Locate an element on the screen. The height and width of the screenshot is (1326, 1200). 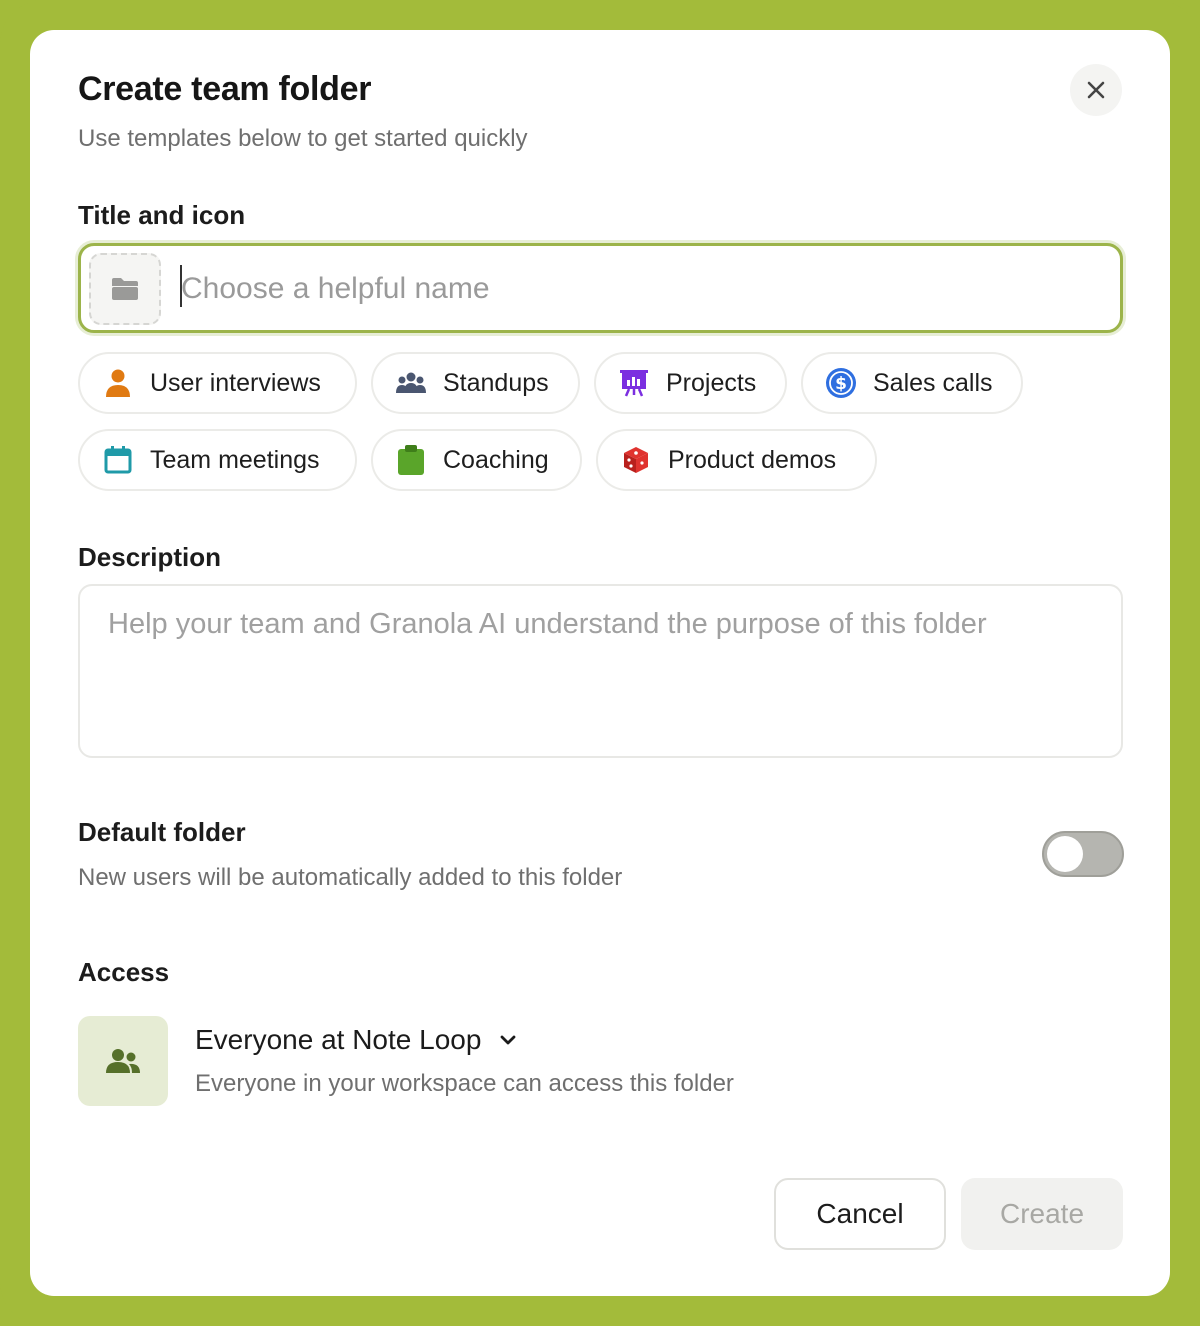
dialog-title: Create team folder is located at coordinates (225, 89).